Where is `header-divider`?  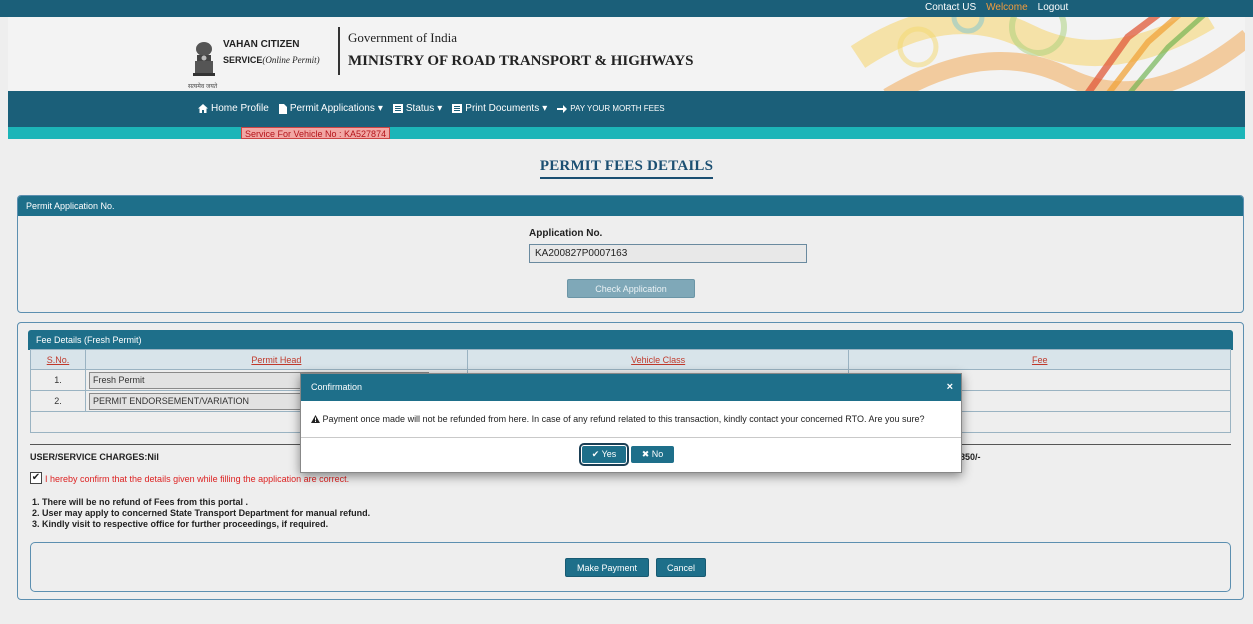 header-divider is located at coordinates (339, 51).